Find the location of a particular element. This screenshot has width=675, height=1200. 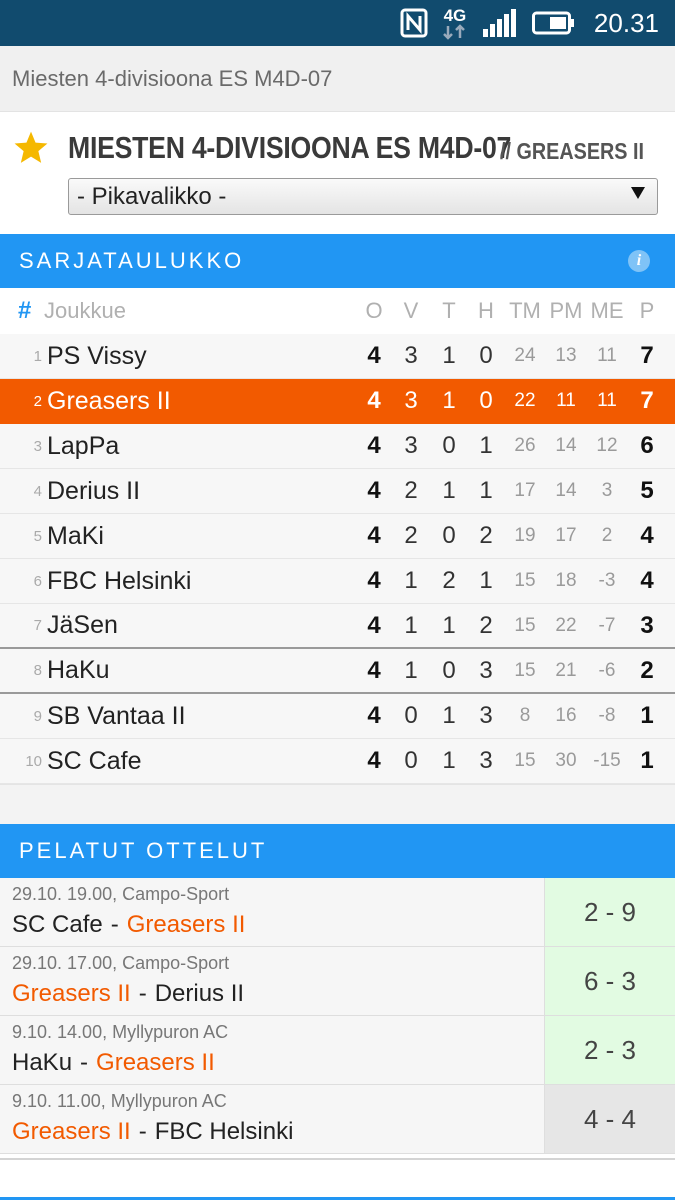

row-tm: 19 is located at coordinates (525, 535).